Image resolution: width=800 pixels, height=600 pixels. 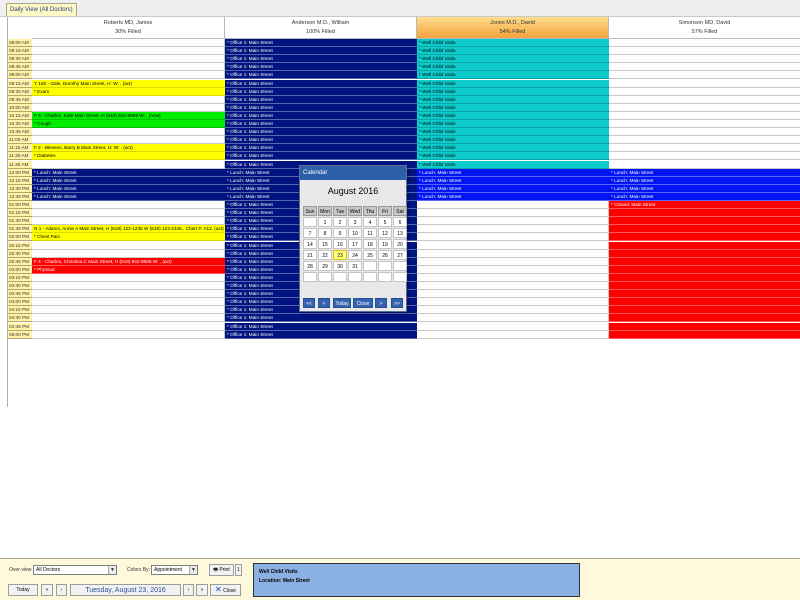 I want to click on print-button: 🖶 Print, so click(x=221, y=570).